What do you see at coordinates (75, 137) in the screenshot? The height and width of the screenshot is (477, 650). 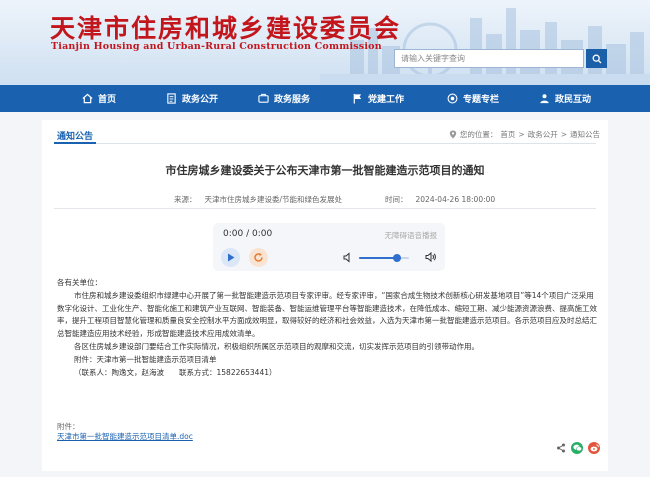 I see `section-title: 通知公告` at bounding box center [75, 137].